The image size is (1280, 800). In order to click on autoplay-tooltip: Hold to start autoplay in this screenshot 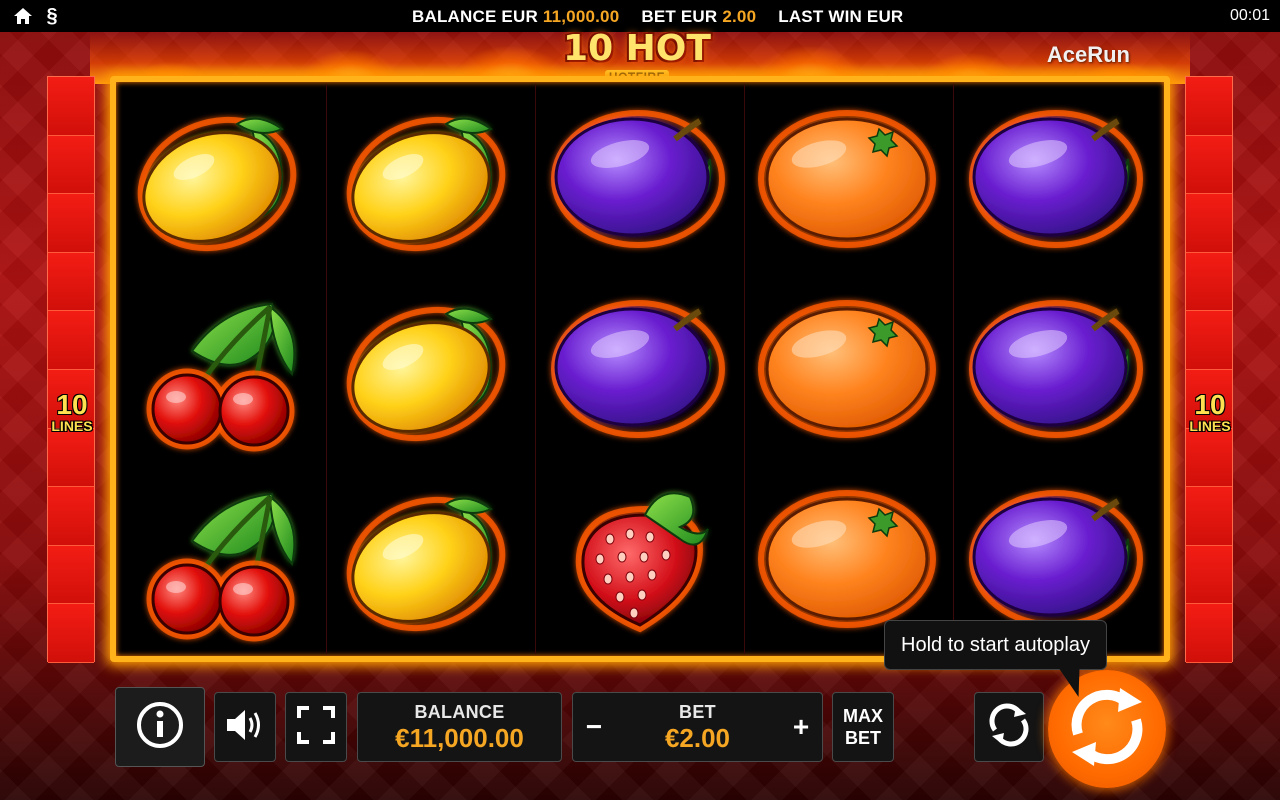, I will do `click(995, 645)`.